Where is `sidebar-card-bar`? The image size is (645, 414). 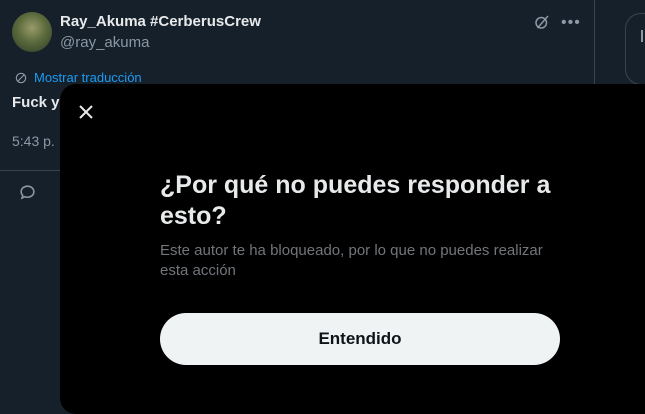
sidebar-card-bar is located at coordinates (642, 36).